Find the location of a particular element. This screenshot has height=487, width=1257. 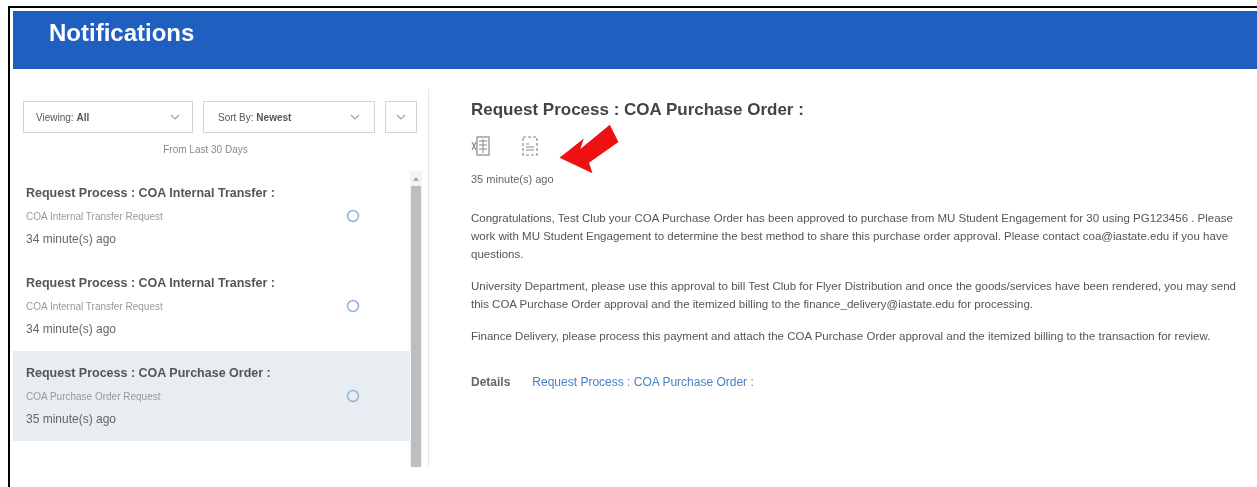

notification-title: Request Process : COA Purchase Order : is located at coordinates (148, 374).